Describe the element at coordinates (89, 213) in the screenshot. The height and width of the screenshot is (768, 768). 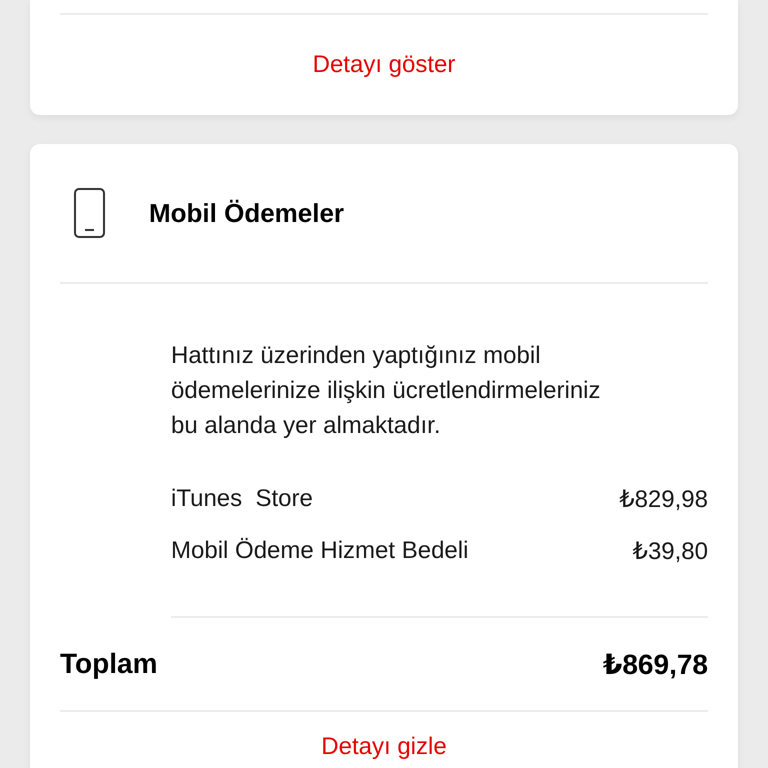
I see `mobile-phone-icon` at that location.